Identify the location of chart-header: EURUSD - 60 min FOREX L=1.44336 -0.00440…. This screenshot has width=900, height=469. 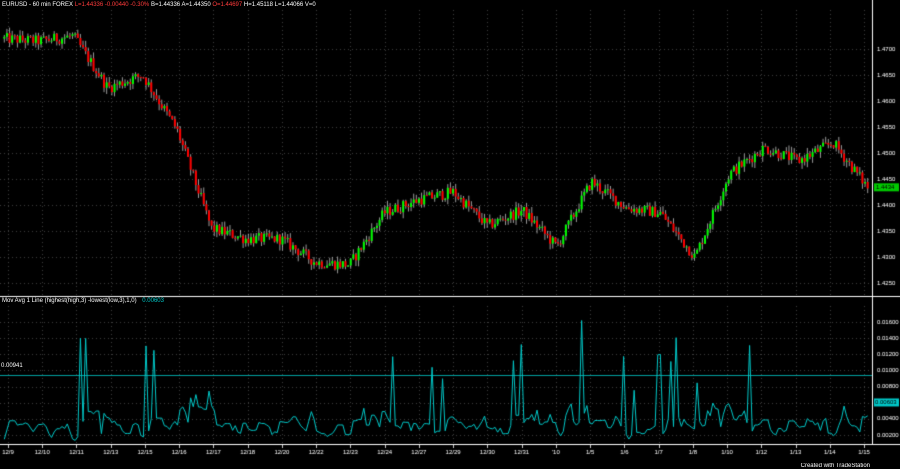
(159, 5).